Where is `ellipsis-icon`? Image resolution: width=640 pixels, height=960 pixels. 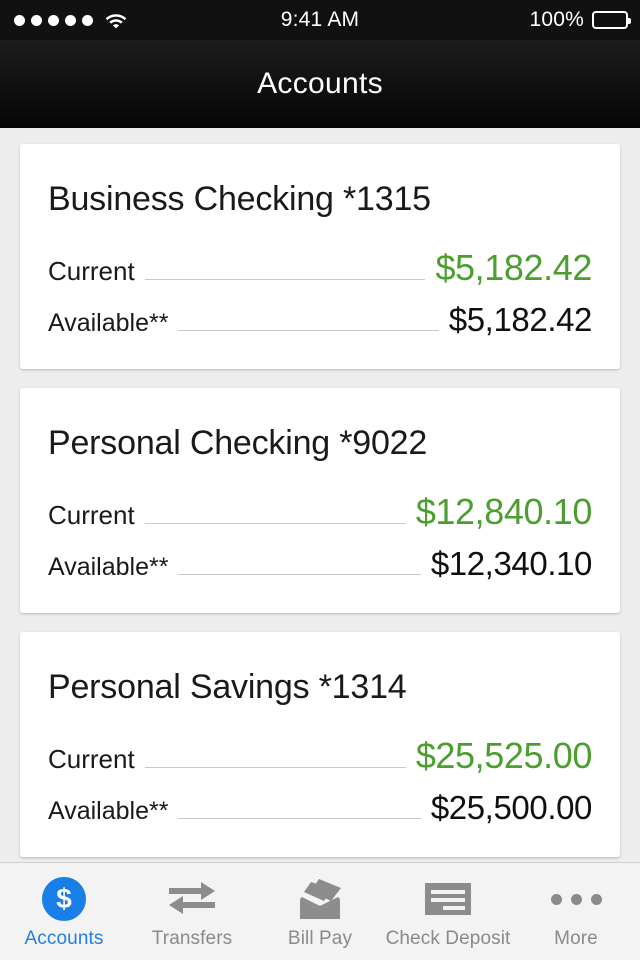
ellipsis-icon is located at coordinates (576, 899).